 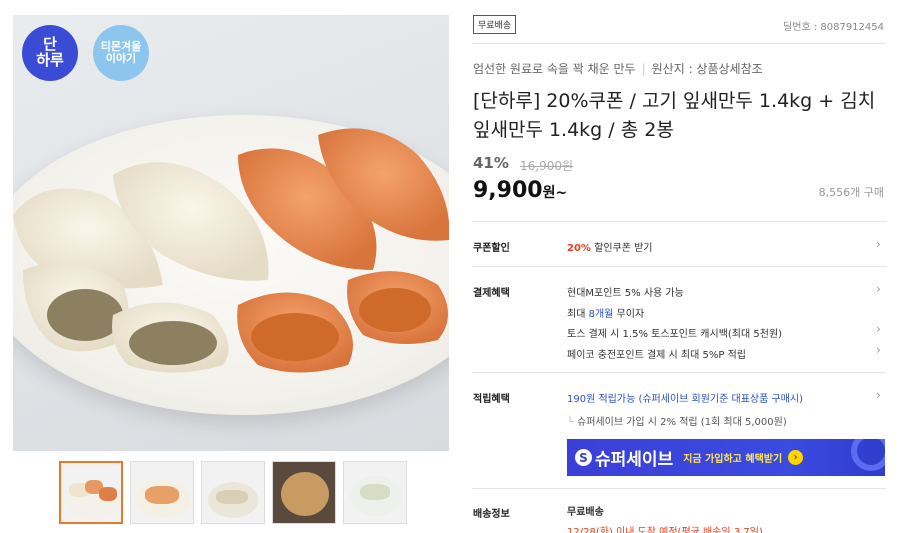 What do you see at coordinates (629, 314) in the screenshot?
I see `installment-suffix: 무이자` at bounding box center [629, 314].